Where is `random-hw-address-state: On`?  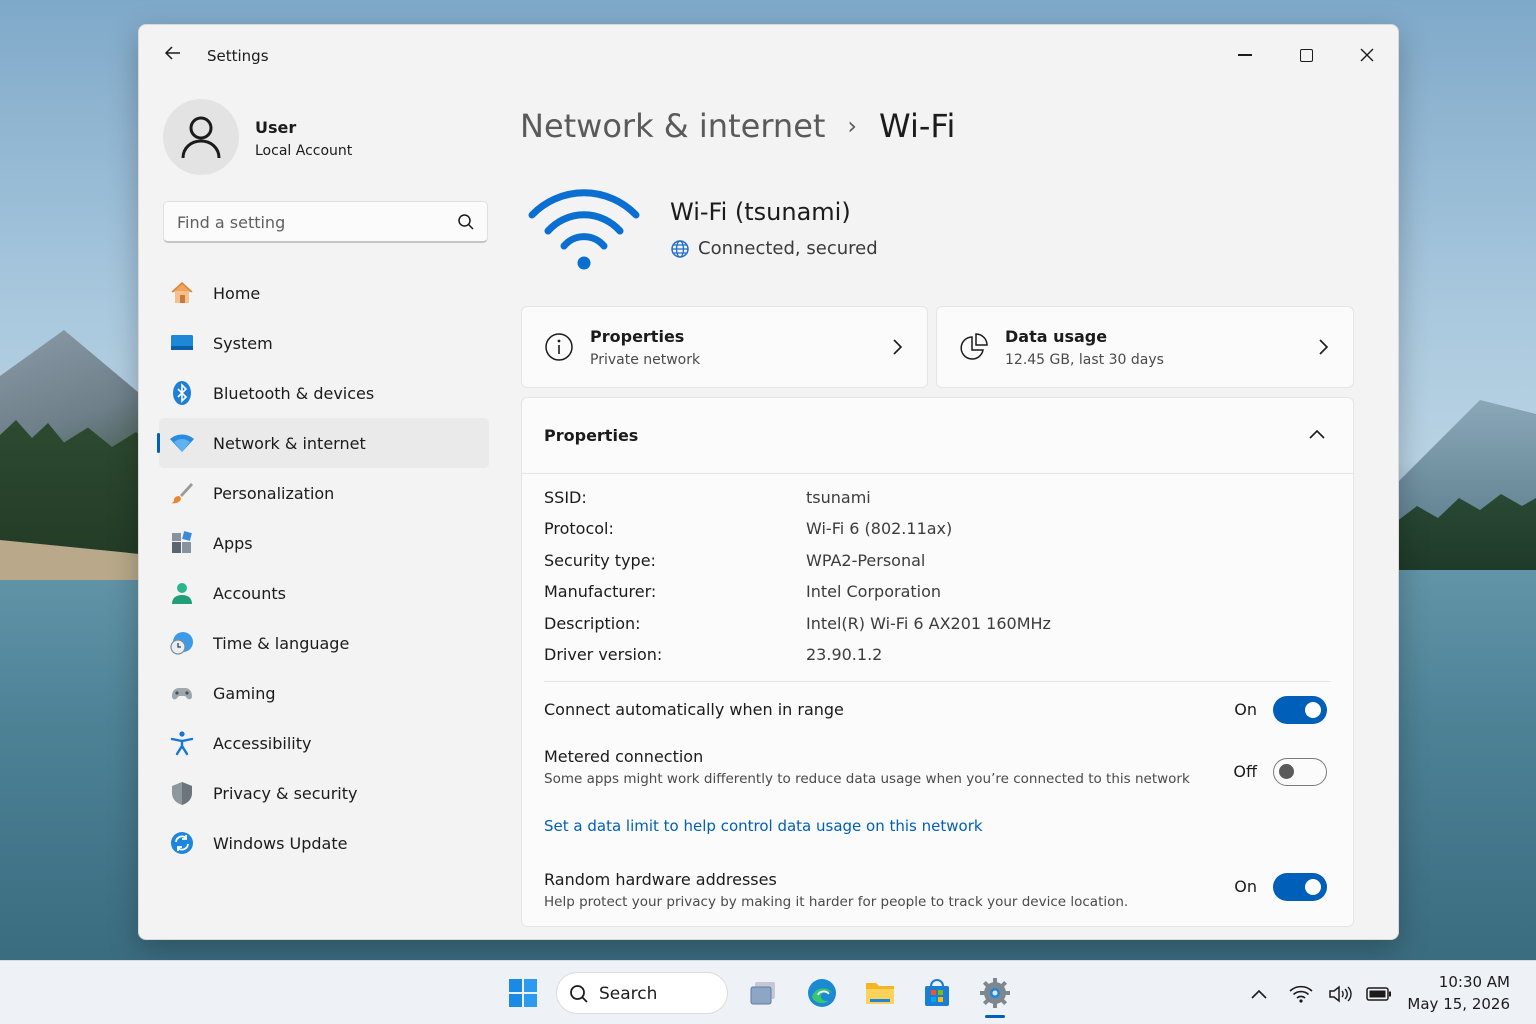
random-hw-address-state: On is located at coordinates (1245, 886).